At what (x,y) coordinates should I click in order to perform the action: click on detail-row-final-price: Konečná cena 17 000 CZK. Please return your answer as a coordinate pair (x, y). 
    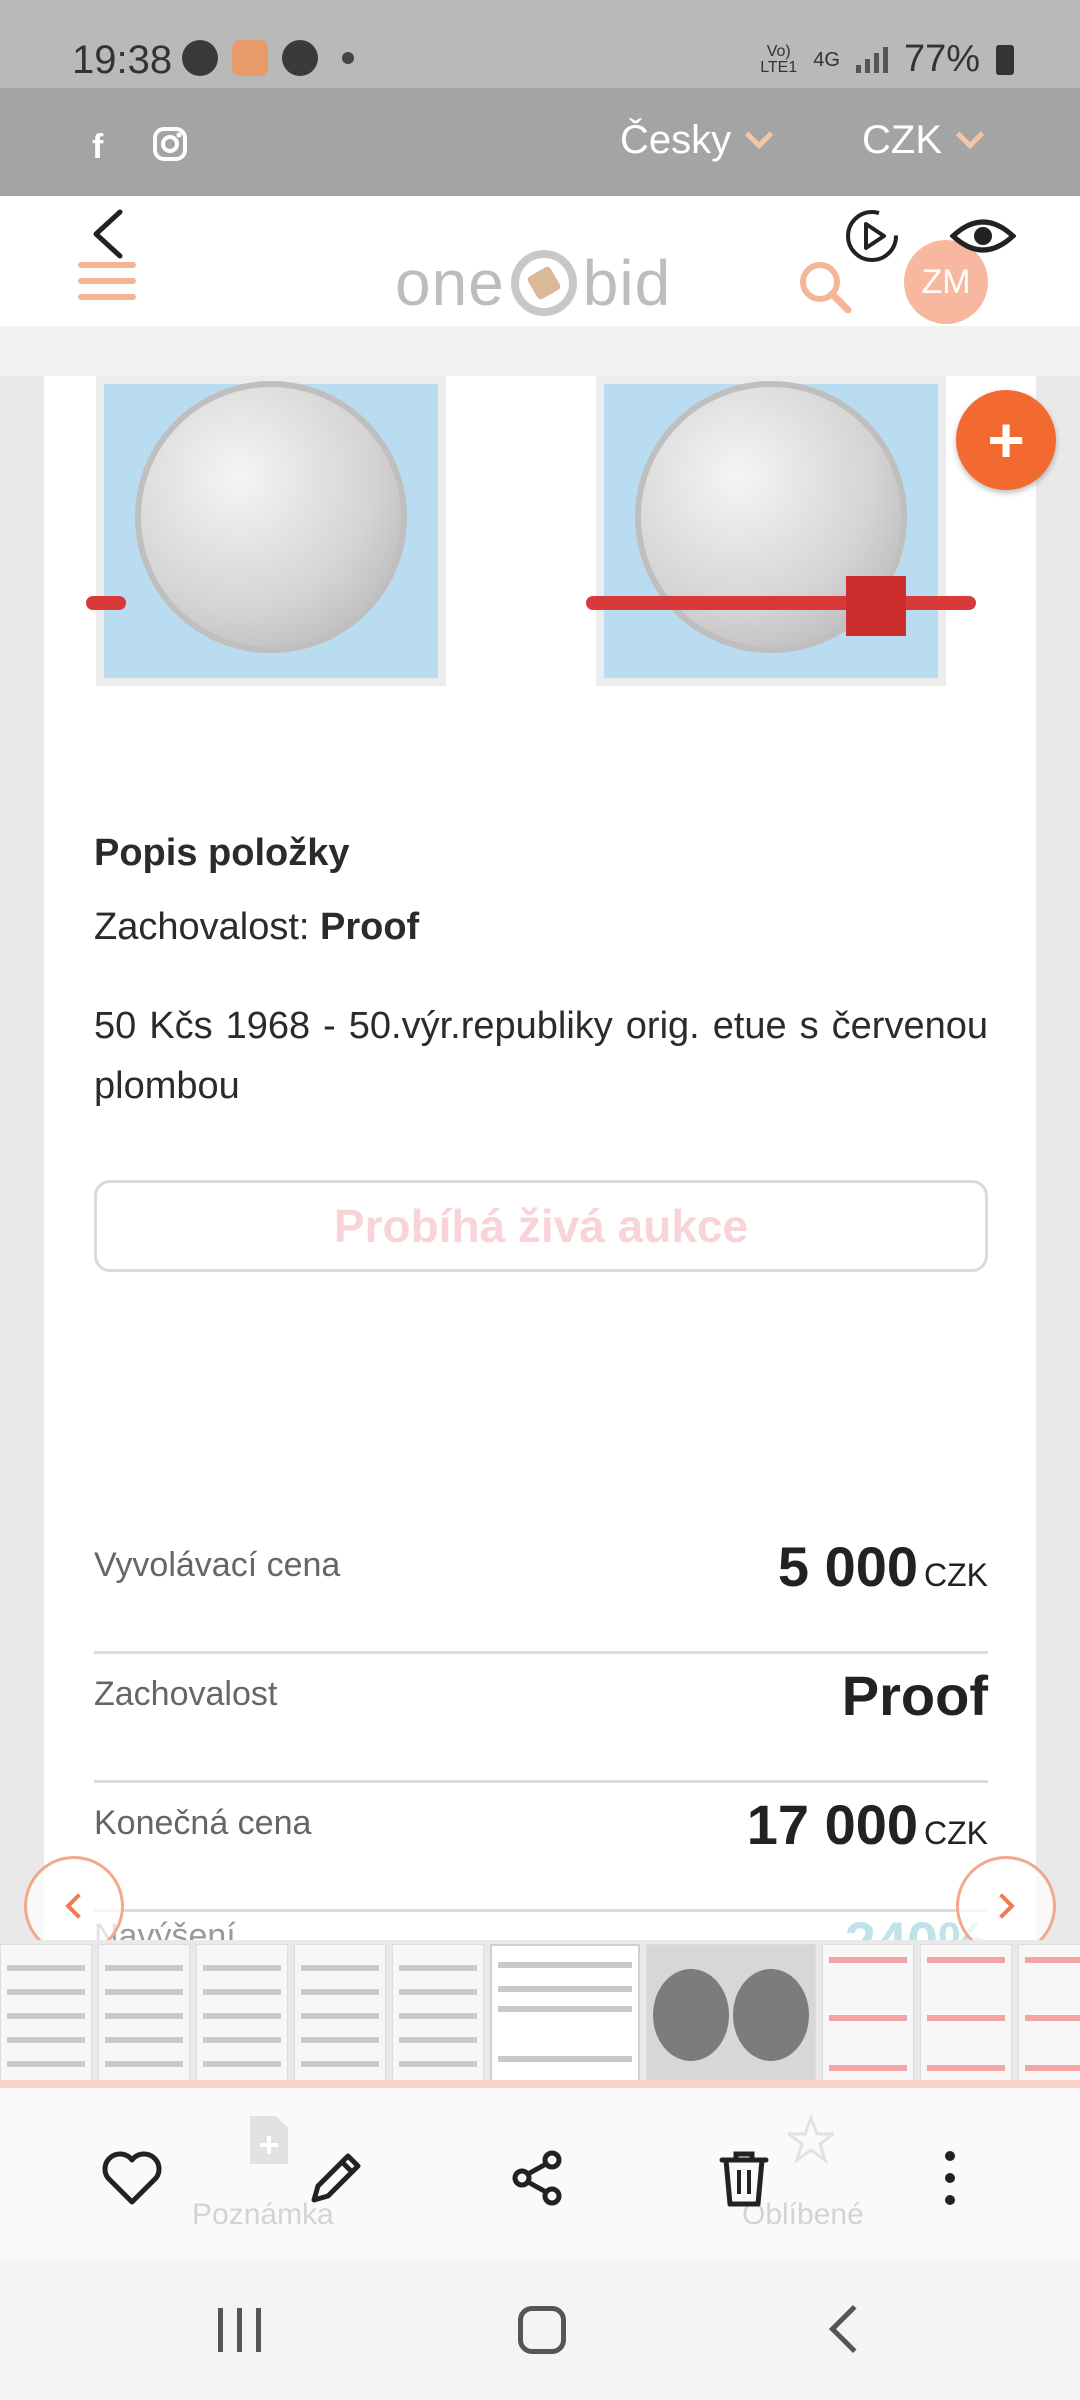
    Looking at the image, I should click on (541, 1848).